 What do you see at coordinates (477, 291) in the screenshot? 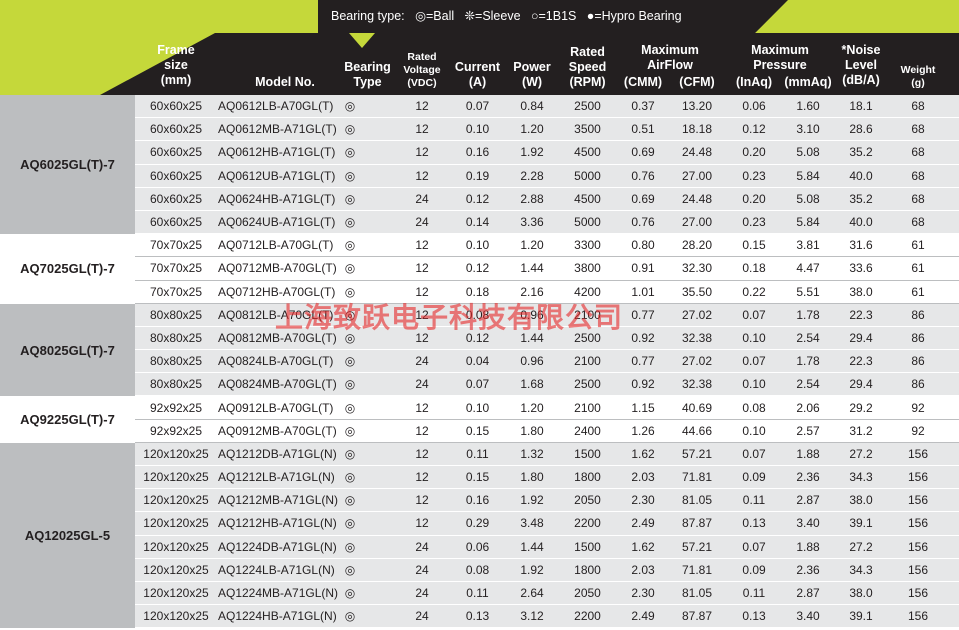
I see `cell-current: 0.18` at bounding box center [477, 291].